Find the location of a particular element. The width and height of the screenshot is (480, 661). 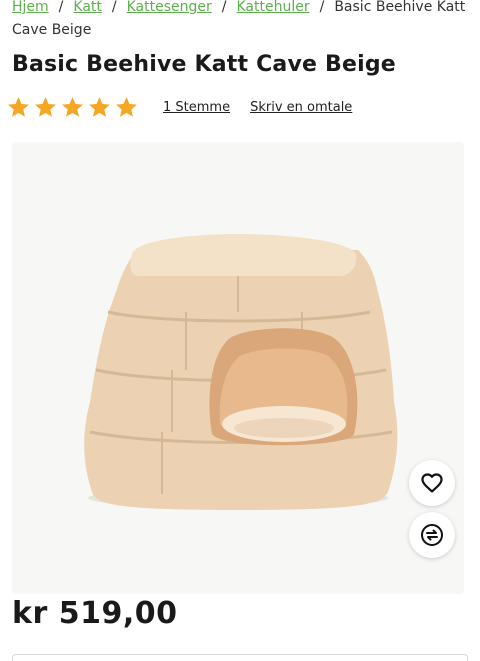

heart-icon is located at coordinates (432, 483).